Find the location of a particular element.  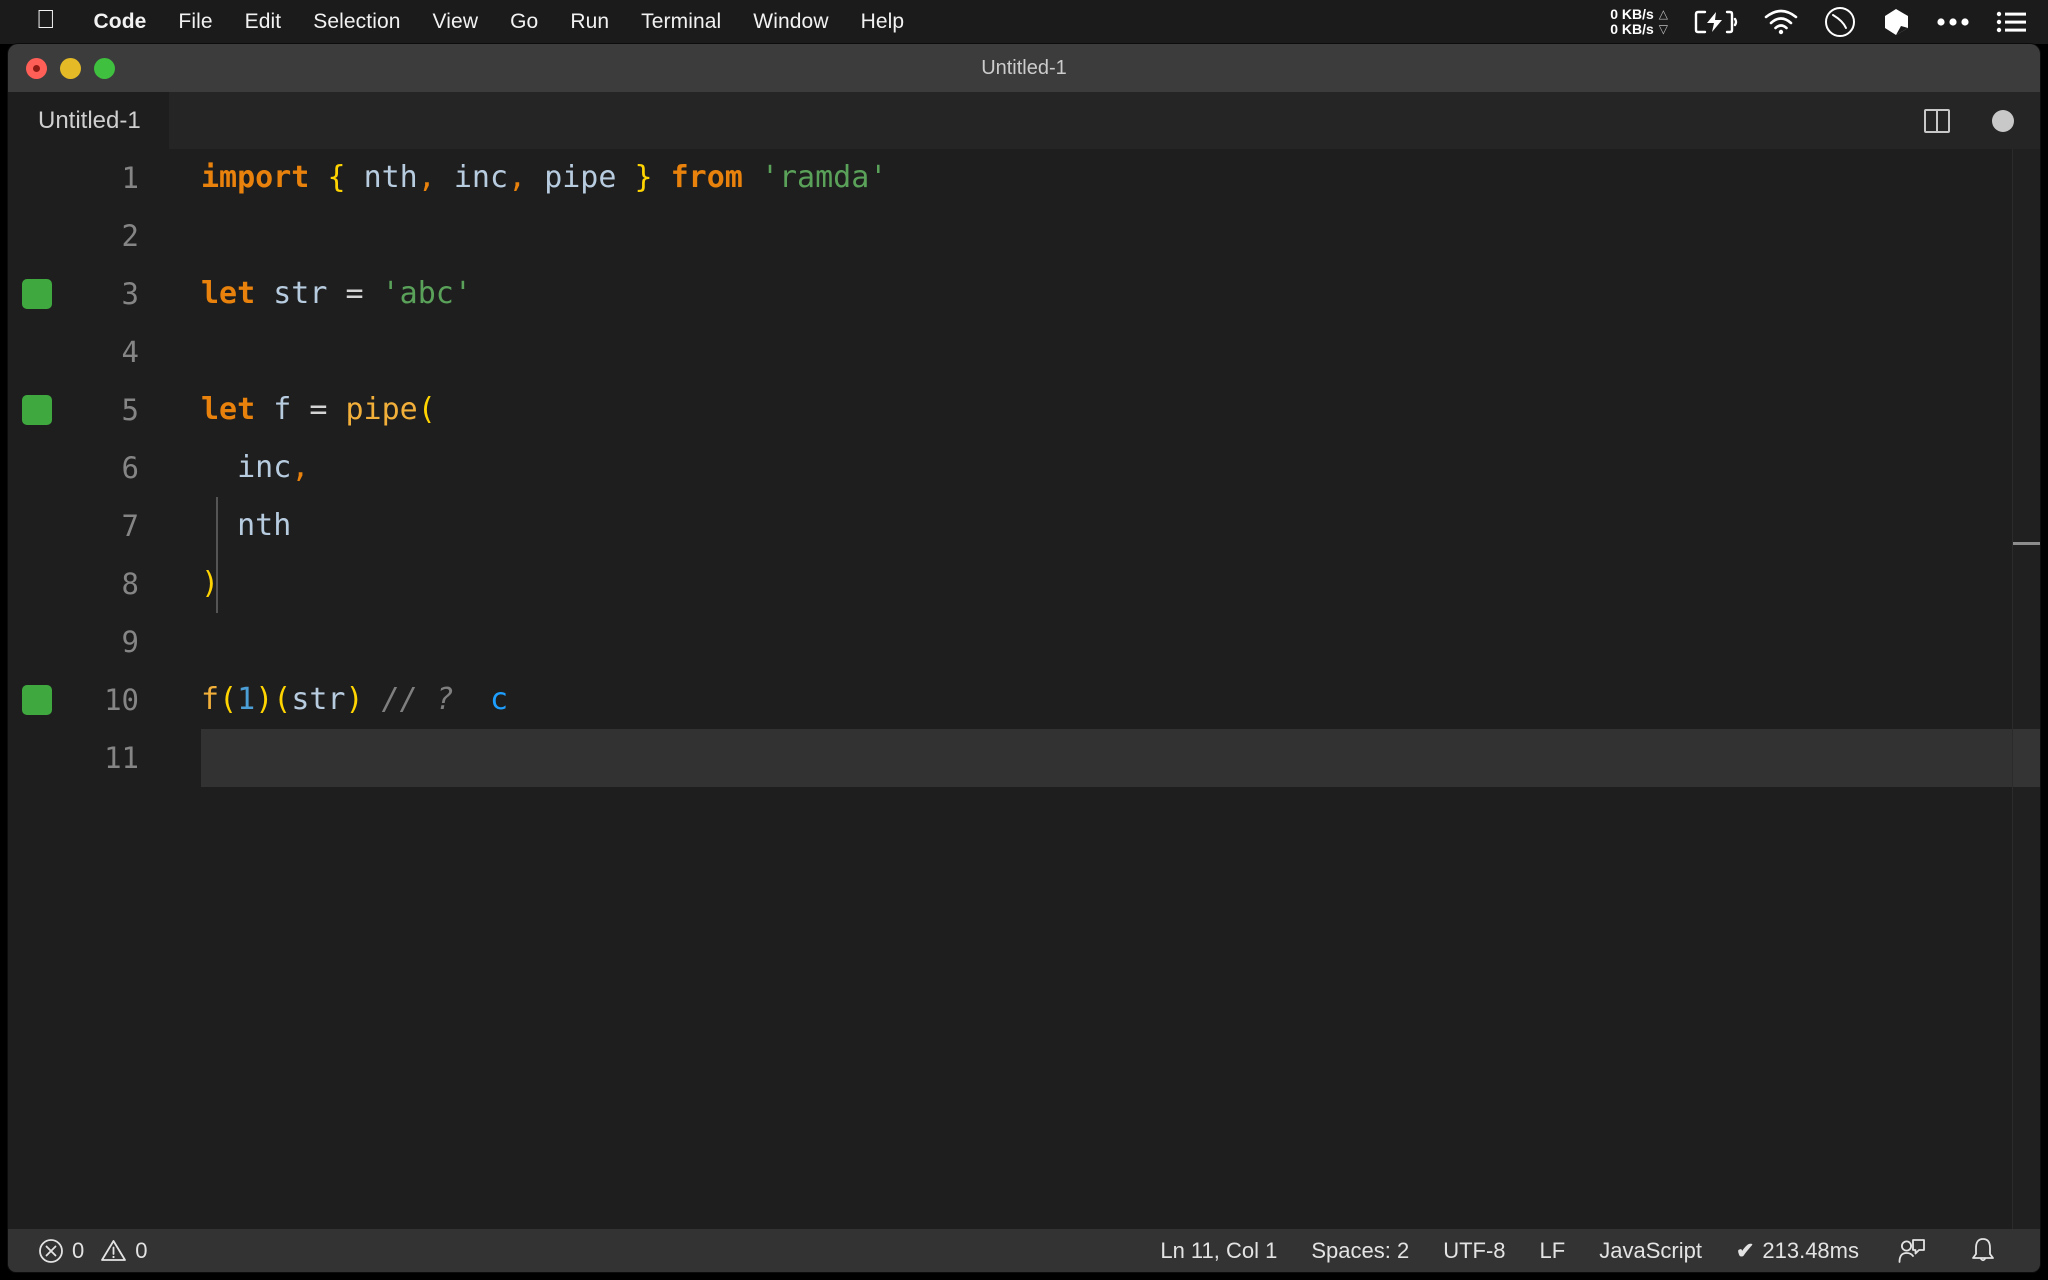

line-number: 6 is located at coordinates (130, 468).